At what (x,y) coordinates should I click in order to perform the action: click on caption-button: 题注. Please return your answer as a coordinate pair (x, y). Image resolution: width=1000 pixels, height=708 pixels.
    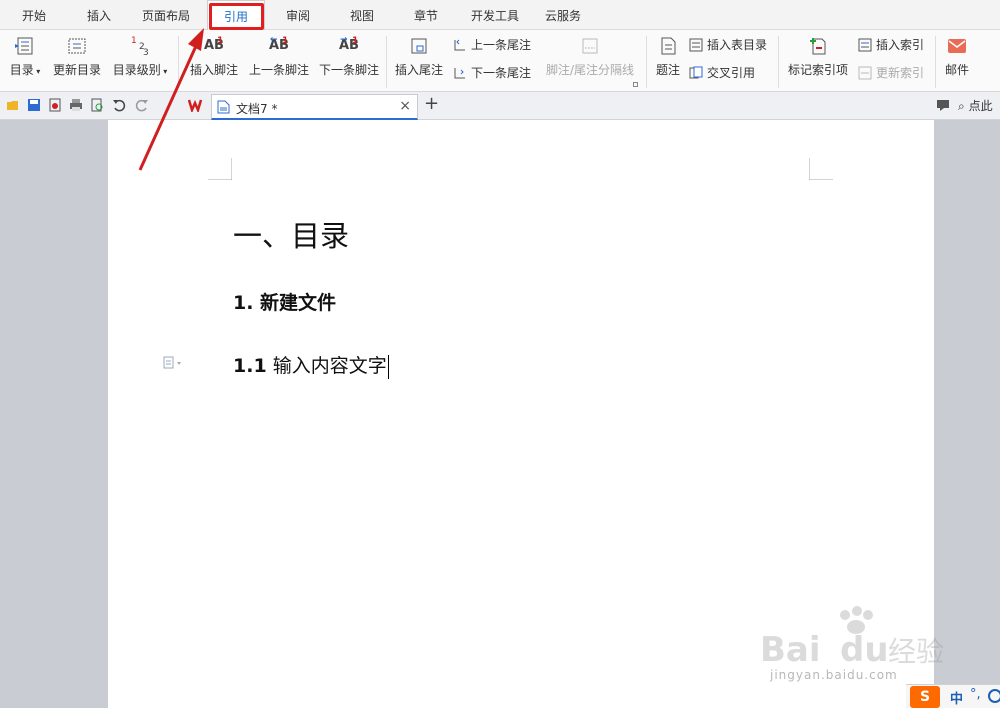
    Looking at the image, I should click on (668, 57).